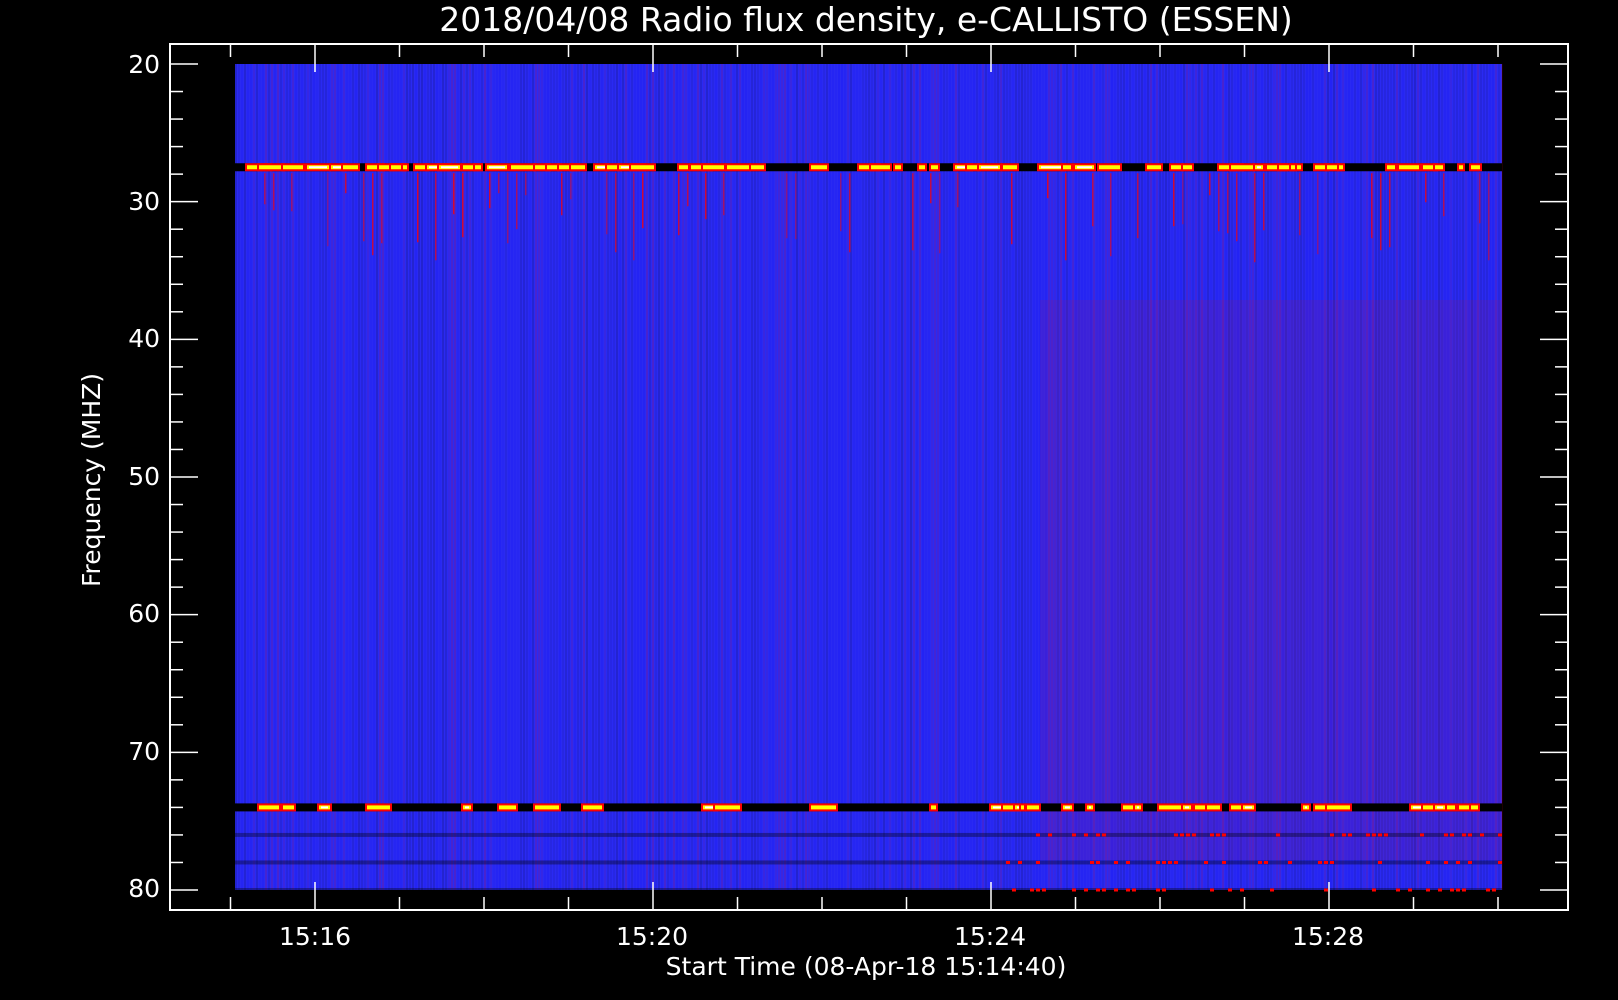 The width and height of the screenshot is (1618, 1000). What do you see at coordinates (144, 751) in the screenshot?
I see `y-tick-label: 70` at bounding box center [144, 751].